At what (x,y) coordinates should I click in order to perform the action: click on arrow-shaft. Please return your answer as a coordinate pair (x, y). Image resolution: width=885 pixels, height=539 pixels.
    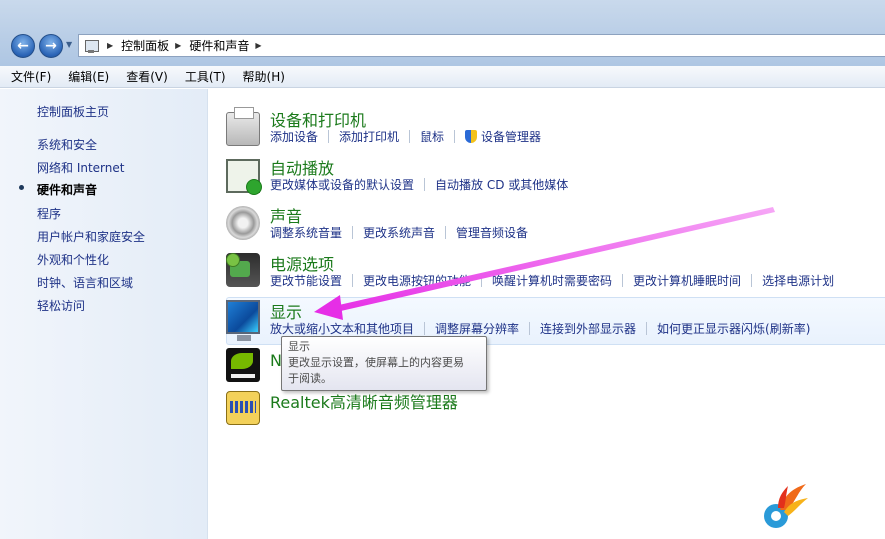
    Looking at the image, I should click on (552, 260).